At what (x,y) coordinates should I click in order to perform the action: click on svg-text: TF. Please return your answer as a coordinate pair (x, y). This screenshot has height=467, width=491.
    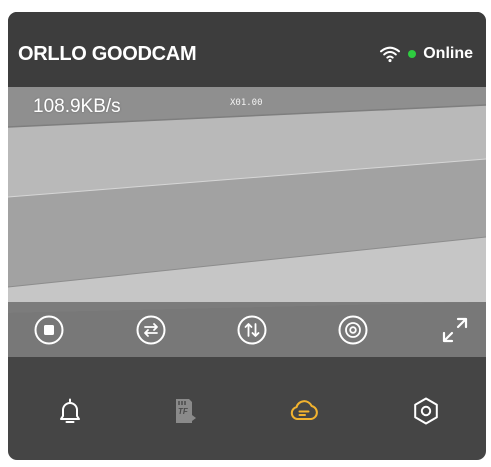
    Looking at the image, I should click on (183, 411).